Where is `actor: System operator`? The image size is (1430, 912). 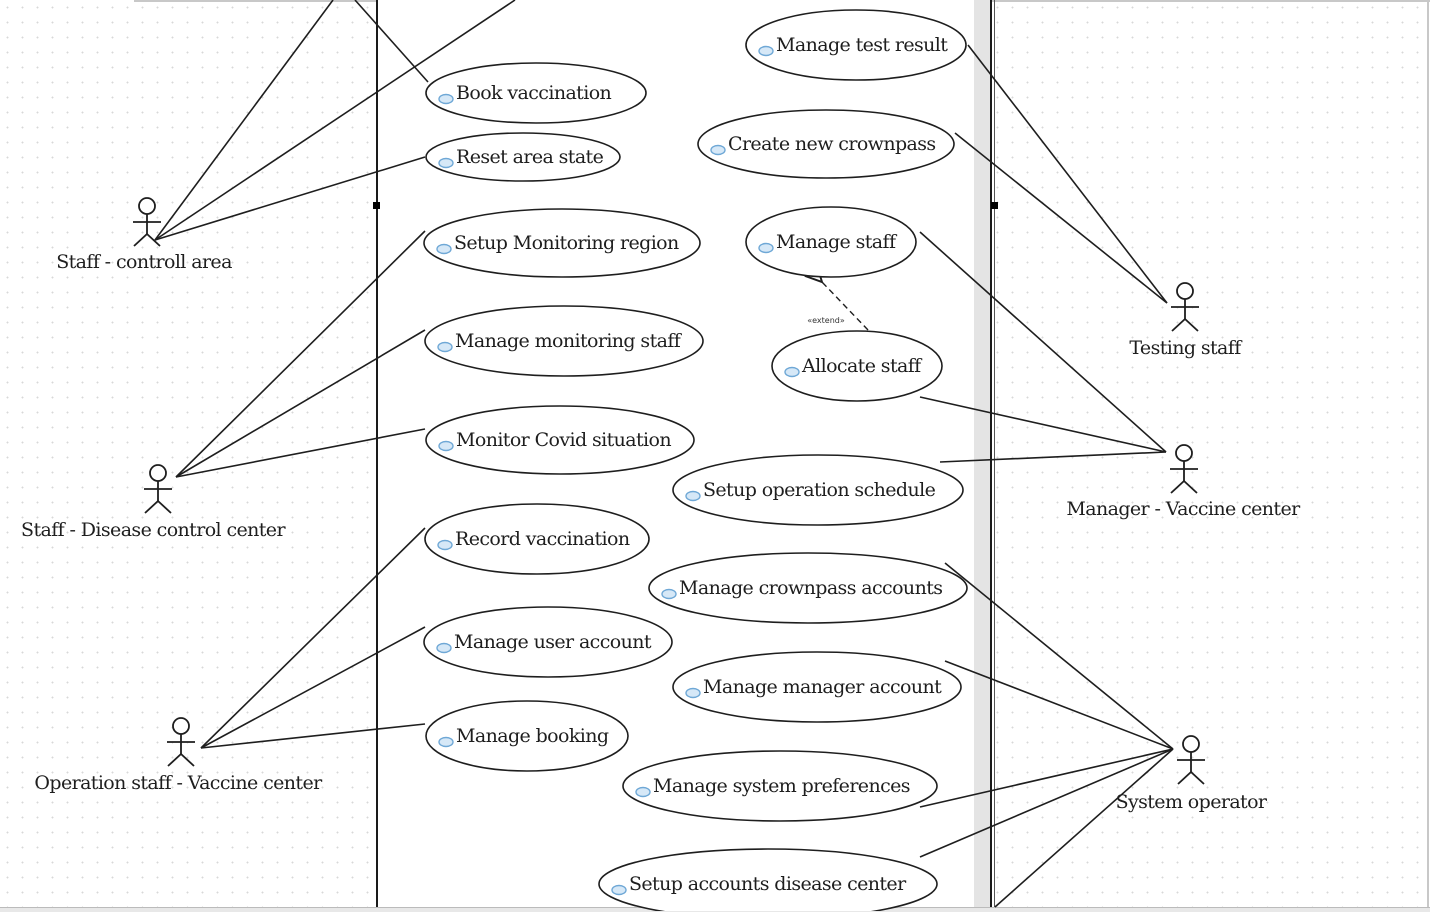
actor: System operator is located at coordinates (1192, 774).